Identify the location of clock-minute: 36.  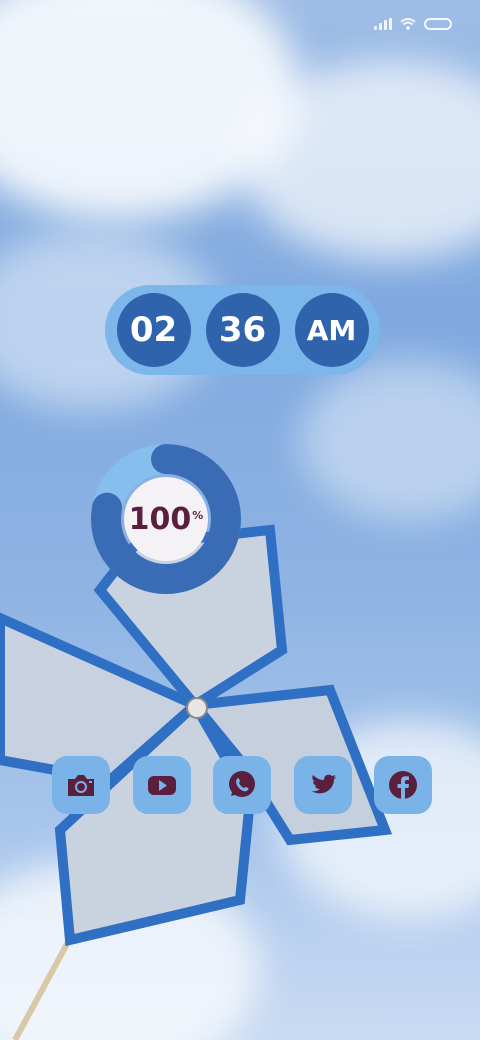
(242, 330).